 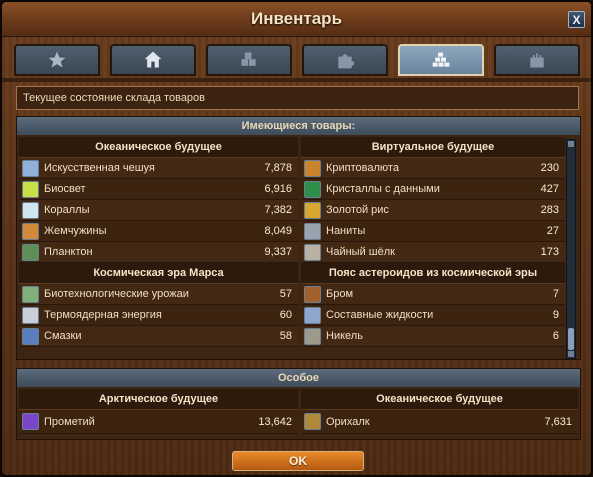 I want to click on goods-row: Золотой рис 283, so click(x=433, y=210).